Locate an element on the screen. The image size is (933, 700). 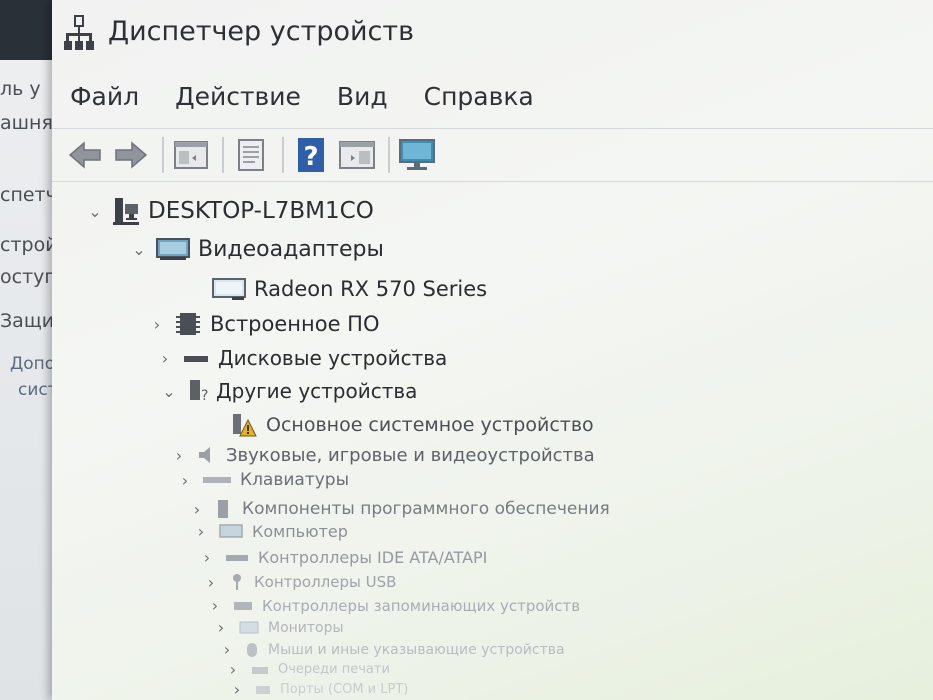
tree-item-label: Дисковые устройства is located at coordinates (333, 358).